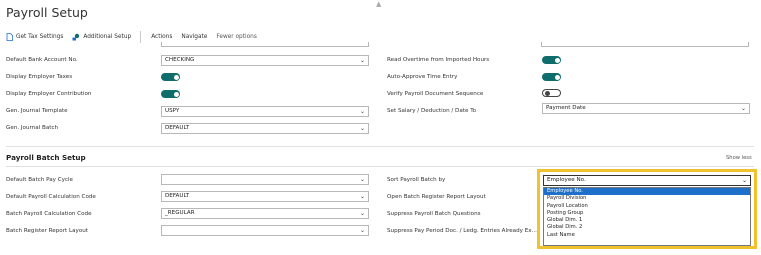  I want to click on batch-register-report-layout-label: Batch Register Report Layout, so click(47, 231).